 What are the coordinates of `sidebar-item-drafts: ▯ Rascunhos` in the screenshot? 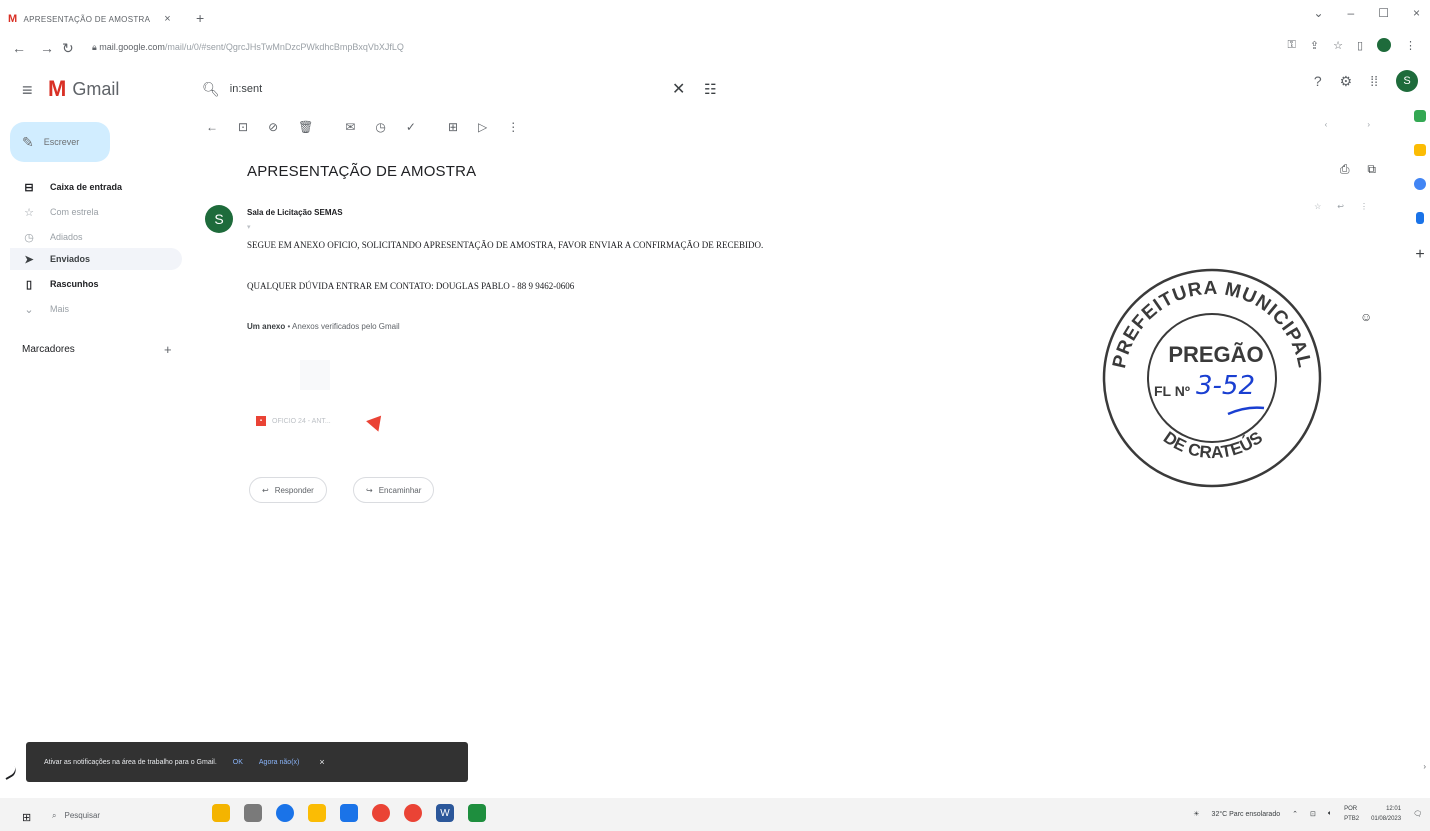 It's located at (96, 284).